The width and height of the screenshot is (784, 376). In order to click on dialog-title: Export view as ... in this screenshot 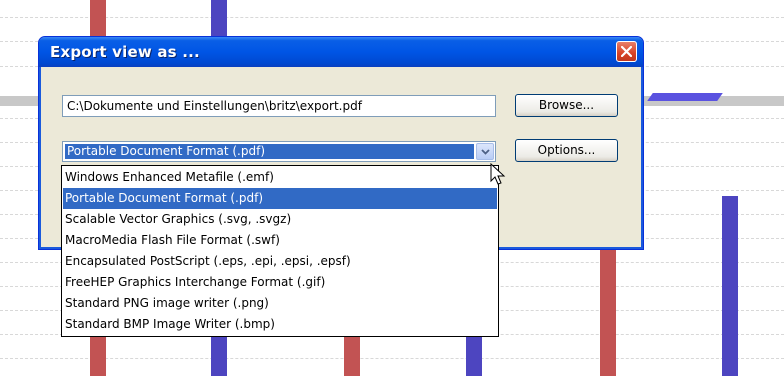, I will do `click(125, 52)`.